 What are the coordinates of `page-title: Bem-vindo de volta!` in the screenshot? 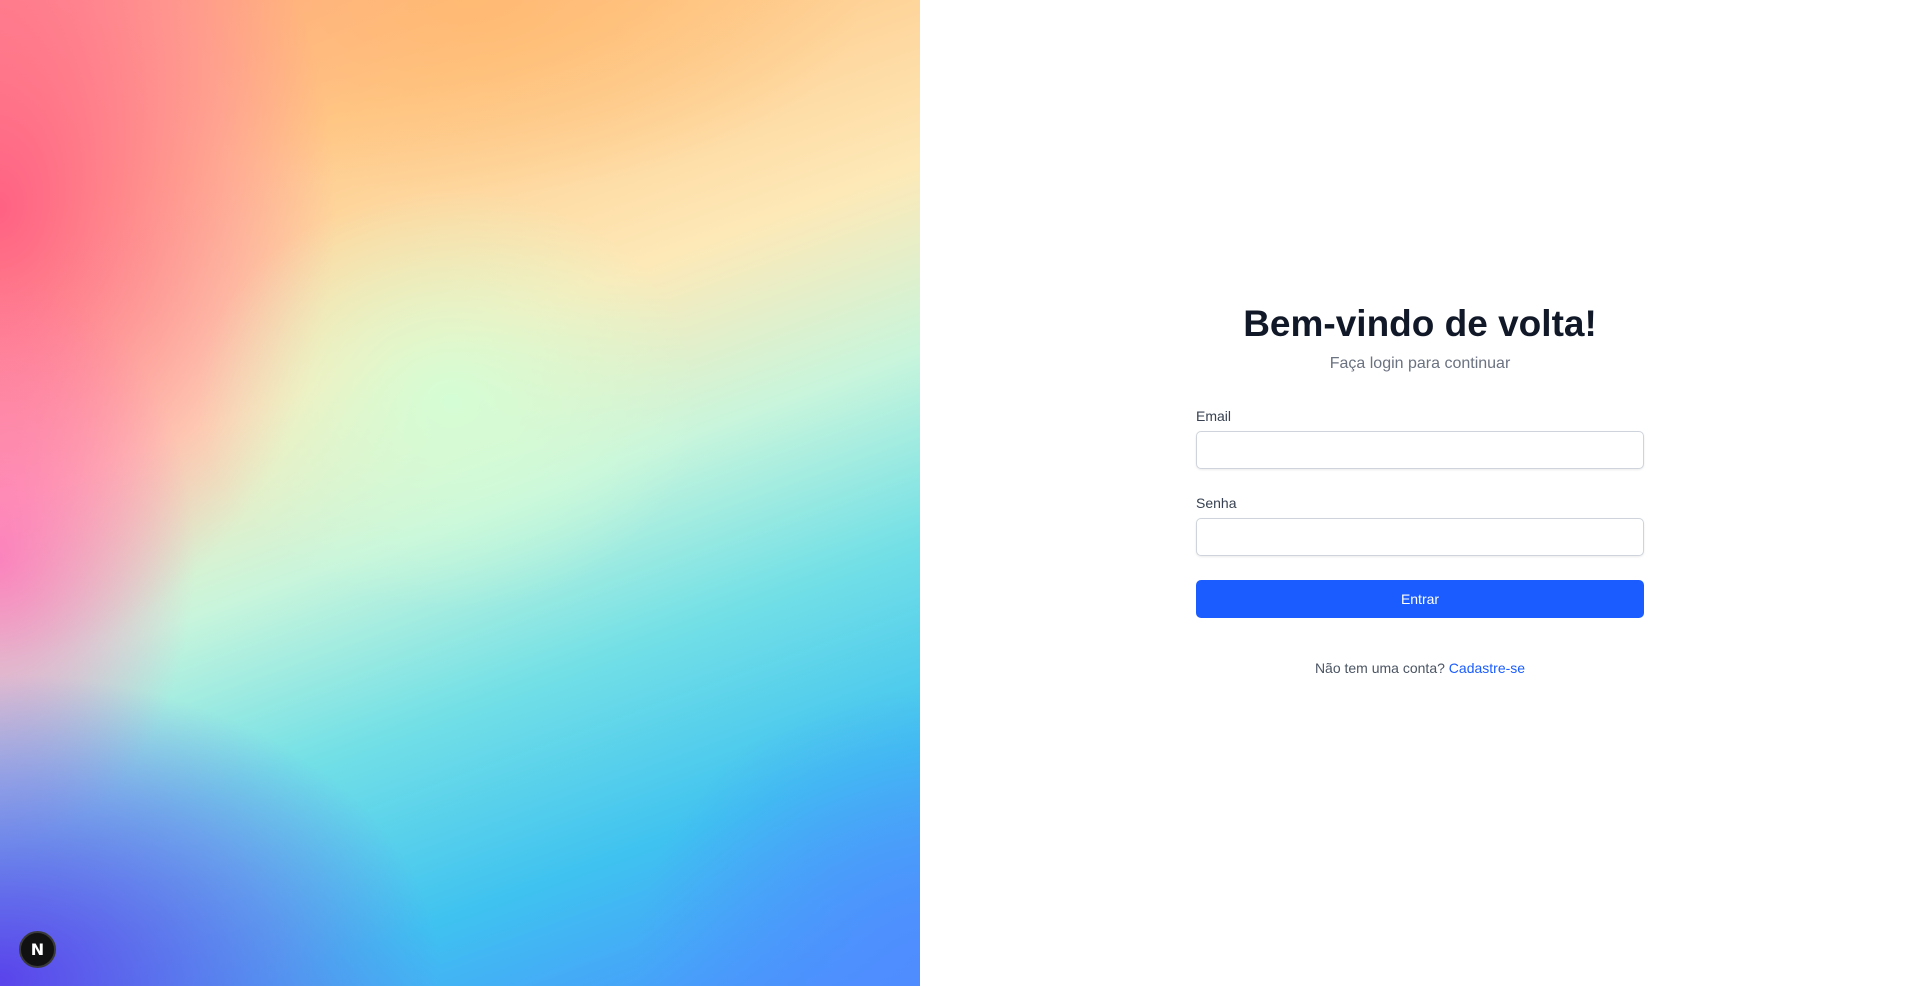 It's located at (1420, 323).